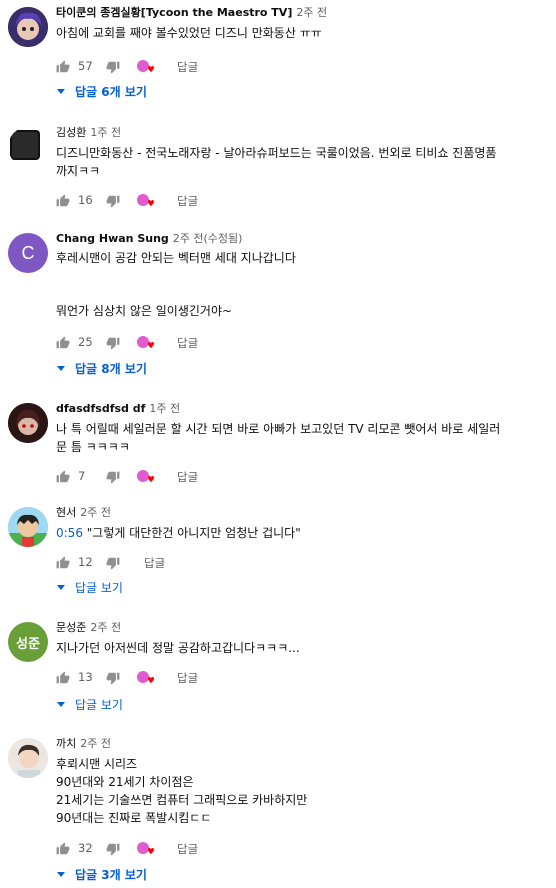 Image resolution: width=556 pixels, height=888 pixels. I want to click on comment-text: 아침에 교회를 째야 볼수있었던 디즈니 만화동산 ㅠㅠ, so click(301, 33).